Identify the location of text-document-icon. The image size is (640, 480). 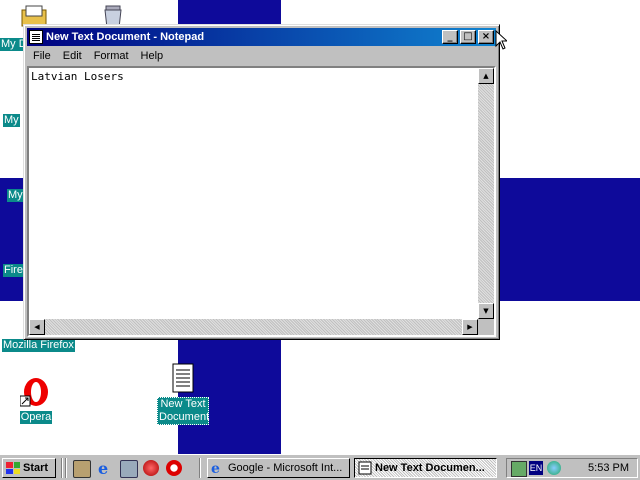
(183, 378).